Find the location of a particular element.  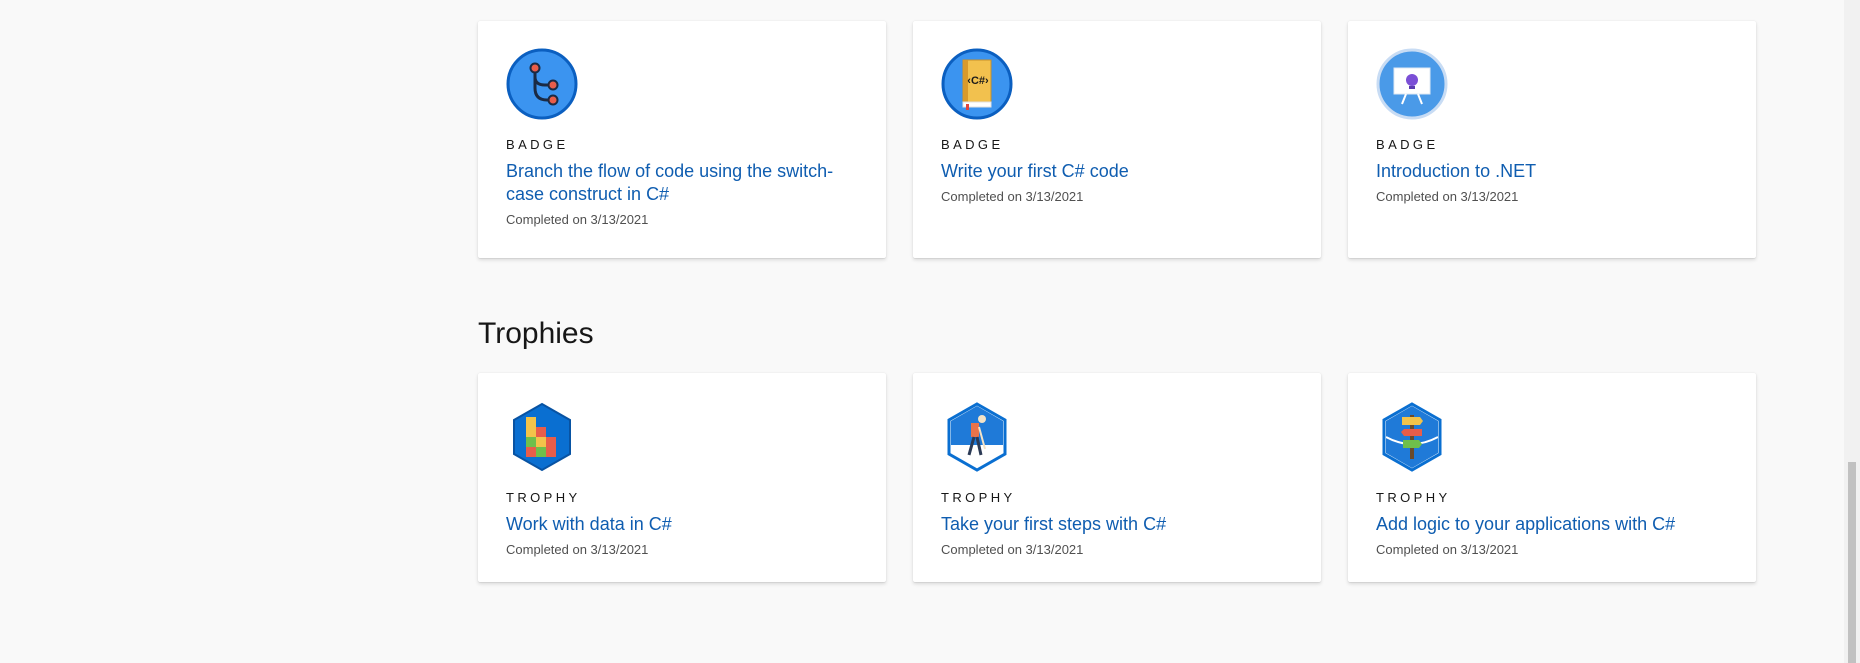

branch-flow-icon is located at coordinates (542, 84).